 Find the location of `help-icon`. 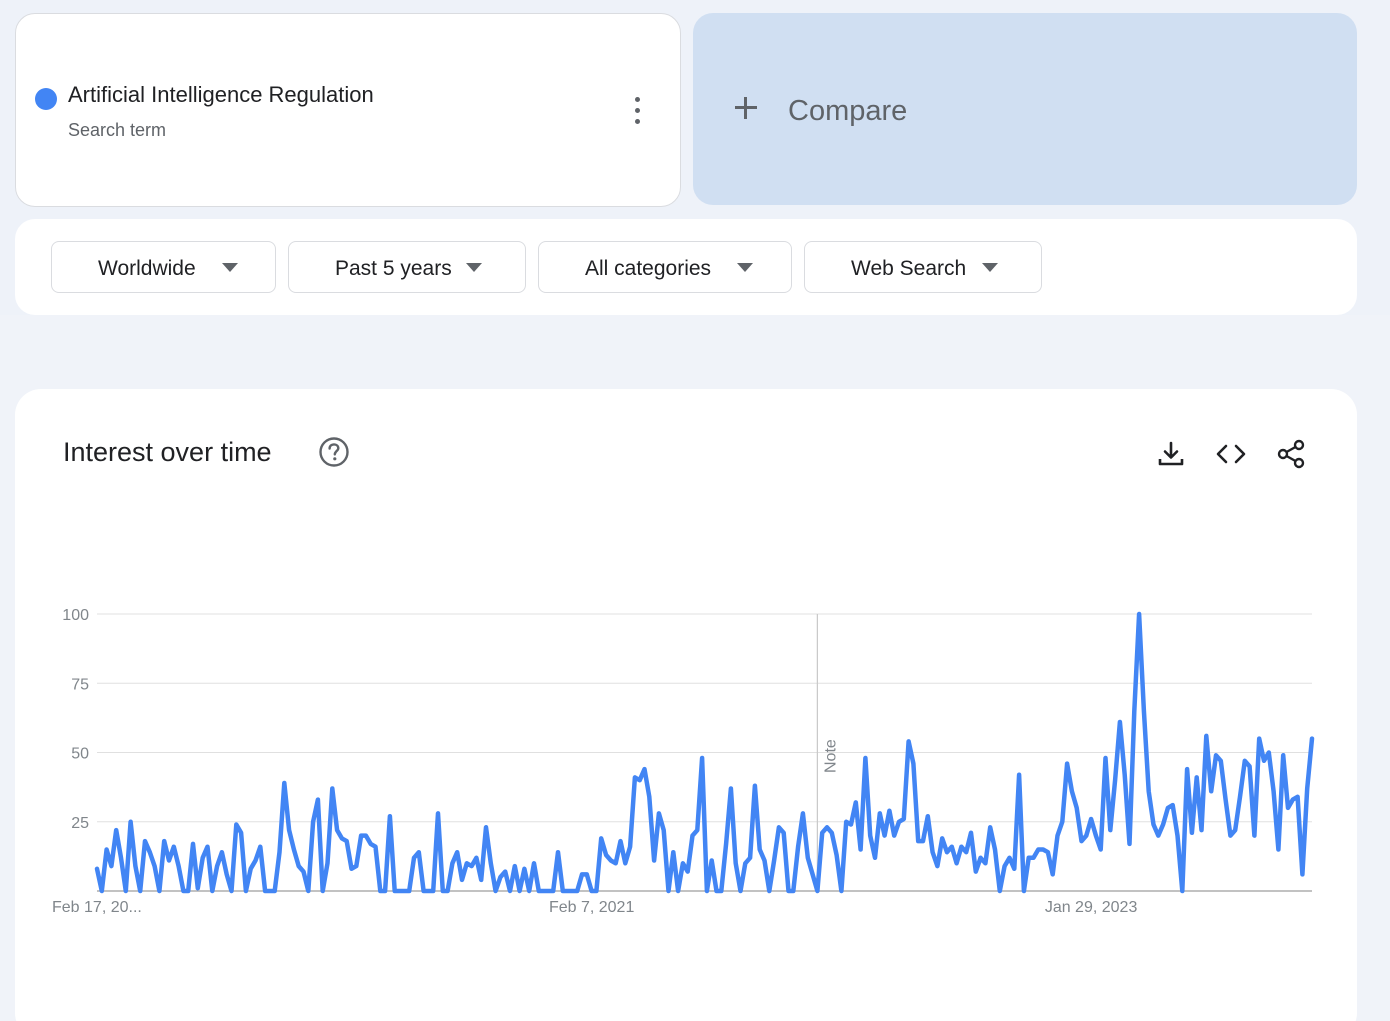

help-icon is located at coordinates (334, 452).